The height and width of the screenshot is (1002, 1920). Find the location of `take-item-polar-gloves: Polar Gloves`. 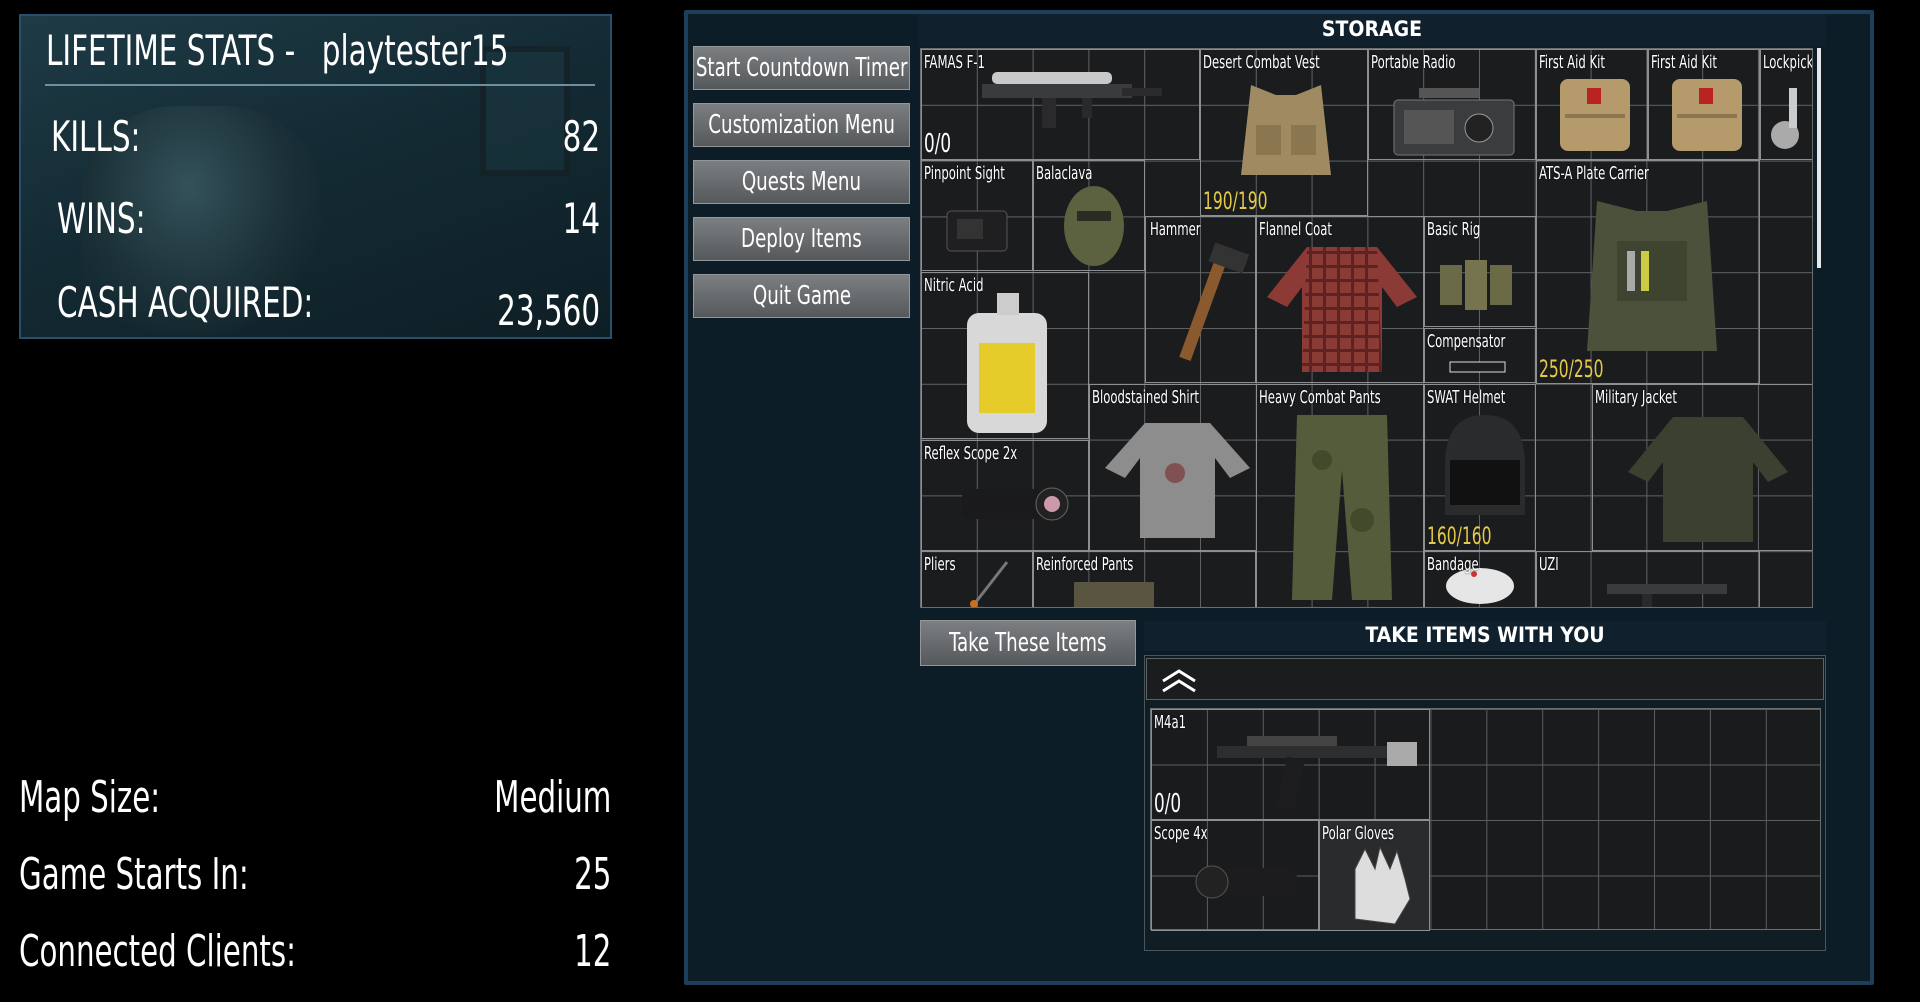

take-item-polar-gloves: Polar Gloves is located at coordinates (1374, 875).